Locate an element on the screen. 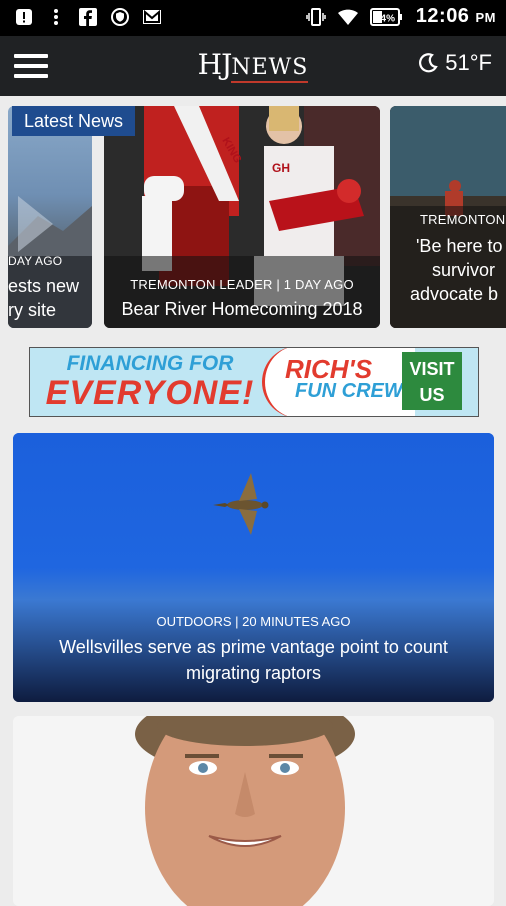 The width and height of the screenshot is (506, 906). facebook-icon is located at coordinates (88, 17).